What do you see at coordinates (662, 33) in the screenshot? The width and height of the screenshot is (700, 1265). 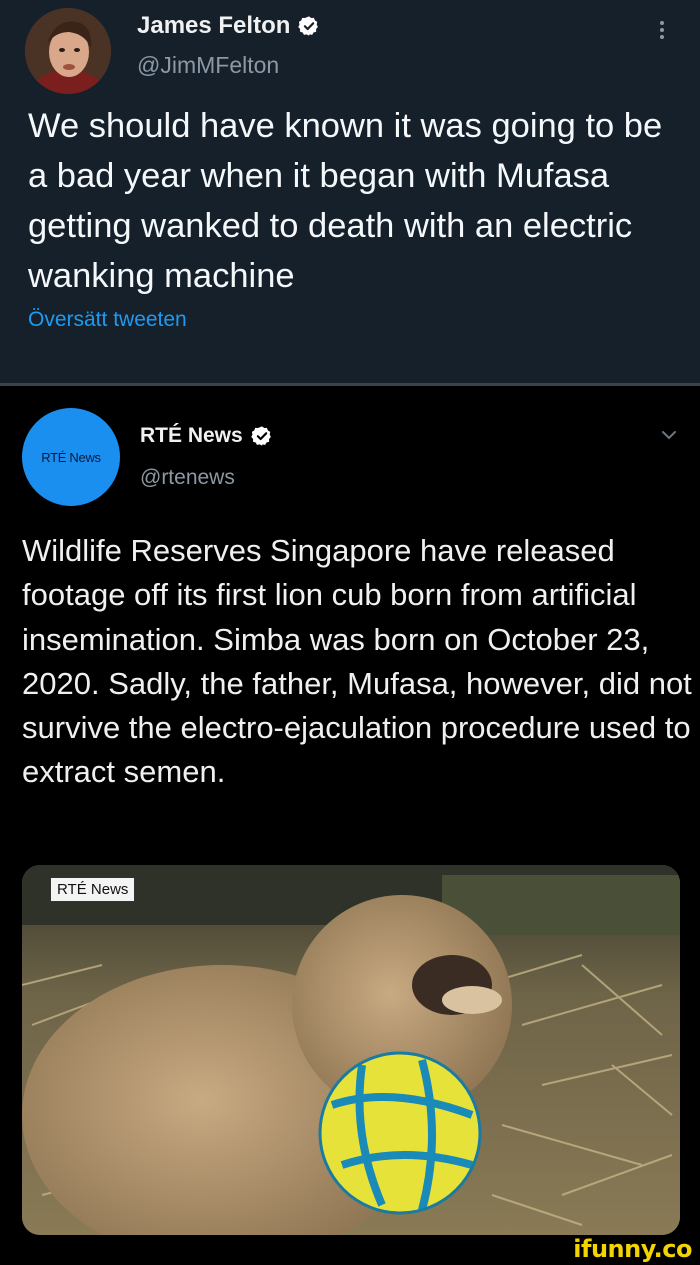 I see `more-options-icon` at bounding box center [662, 33].